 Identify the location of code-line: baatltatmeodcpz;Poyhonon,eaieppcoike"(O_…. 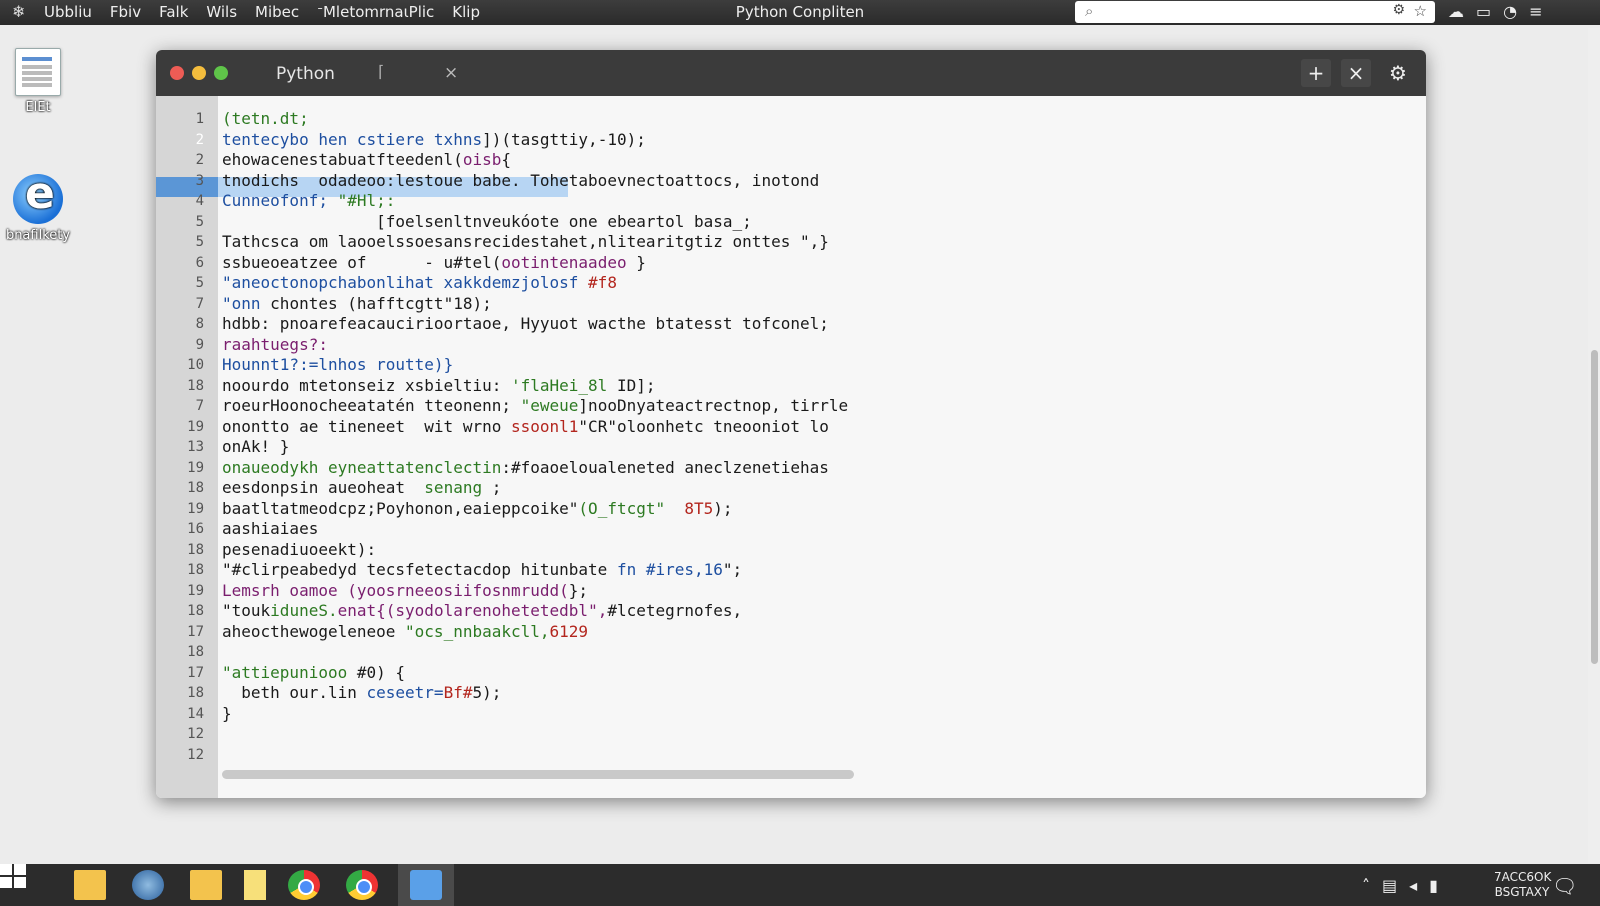
(477, 508).